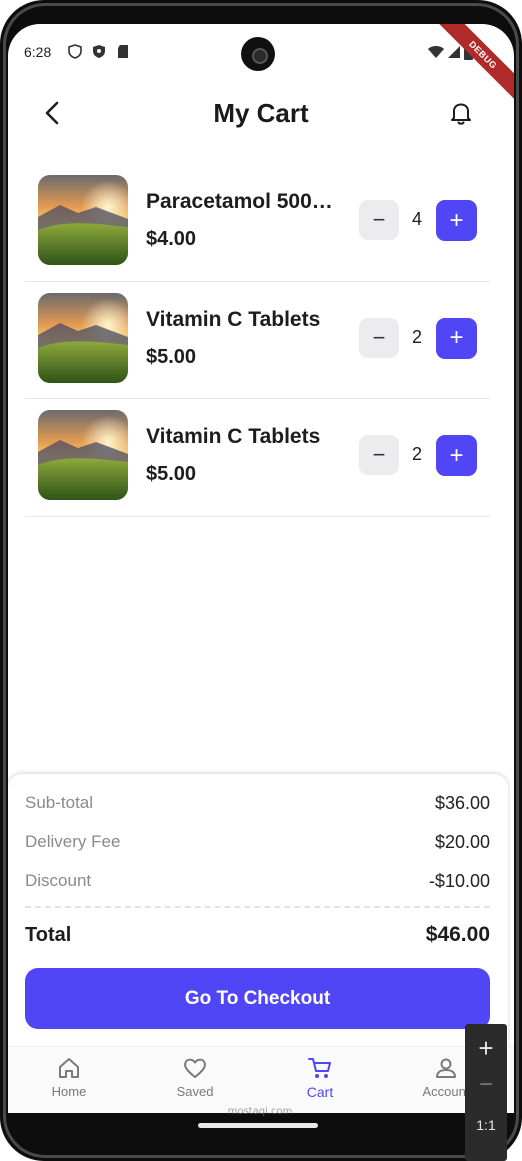 This screenshot has width=522, height=1161. What do you see at coordinates (486, 1085) in the screenshot?
I see `zoom-out-button: −` at bounding box center [486, 1085].